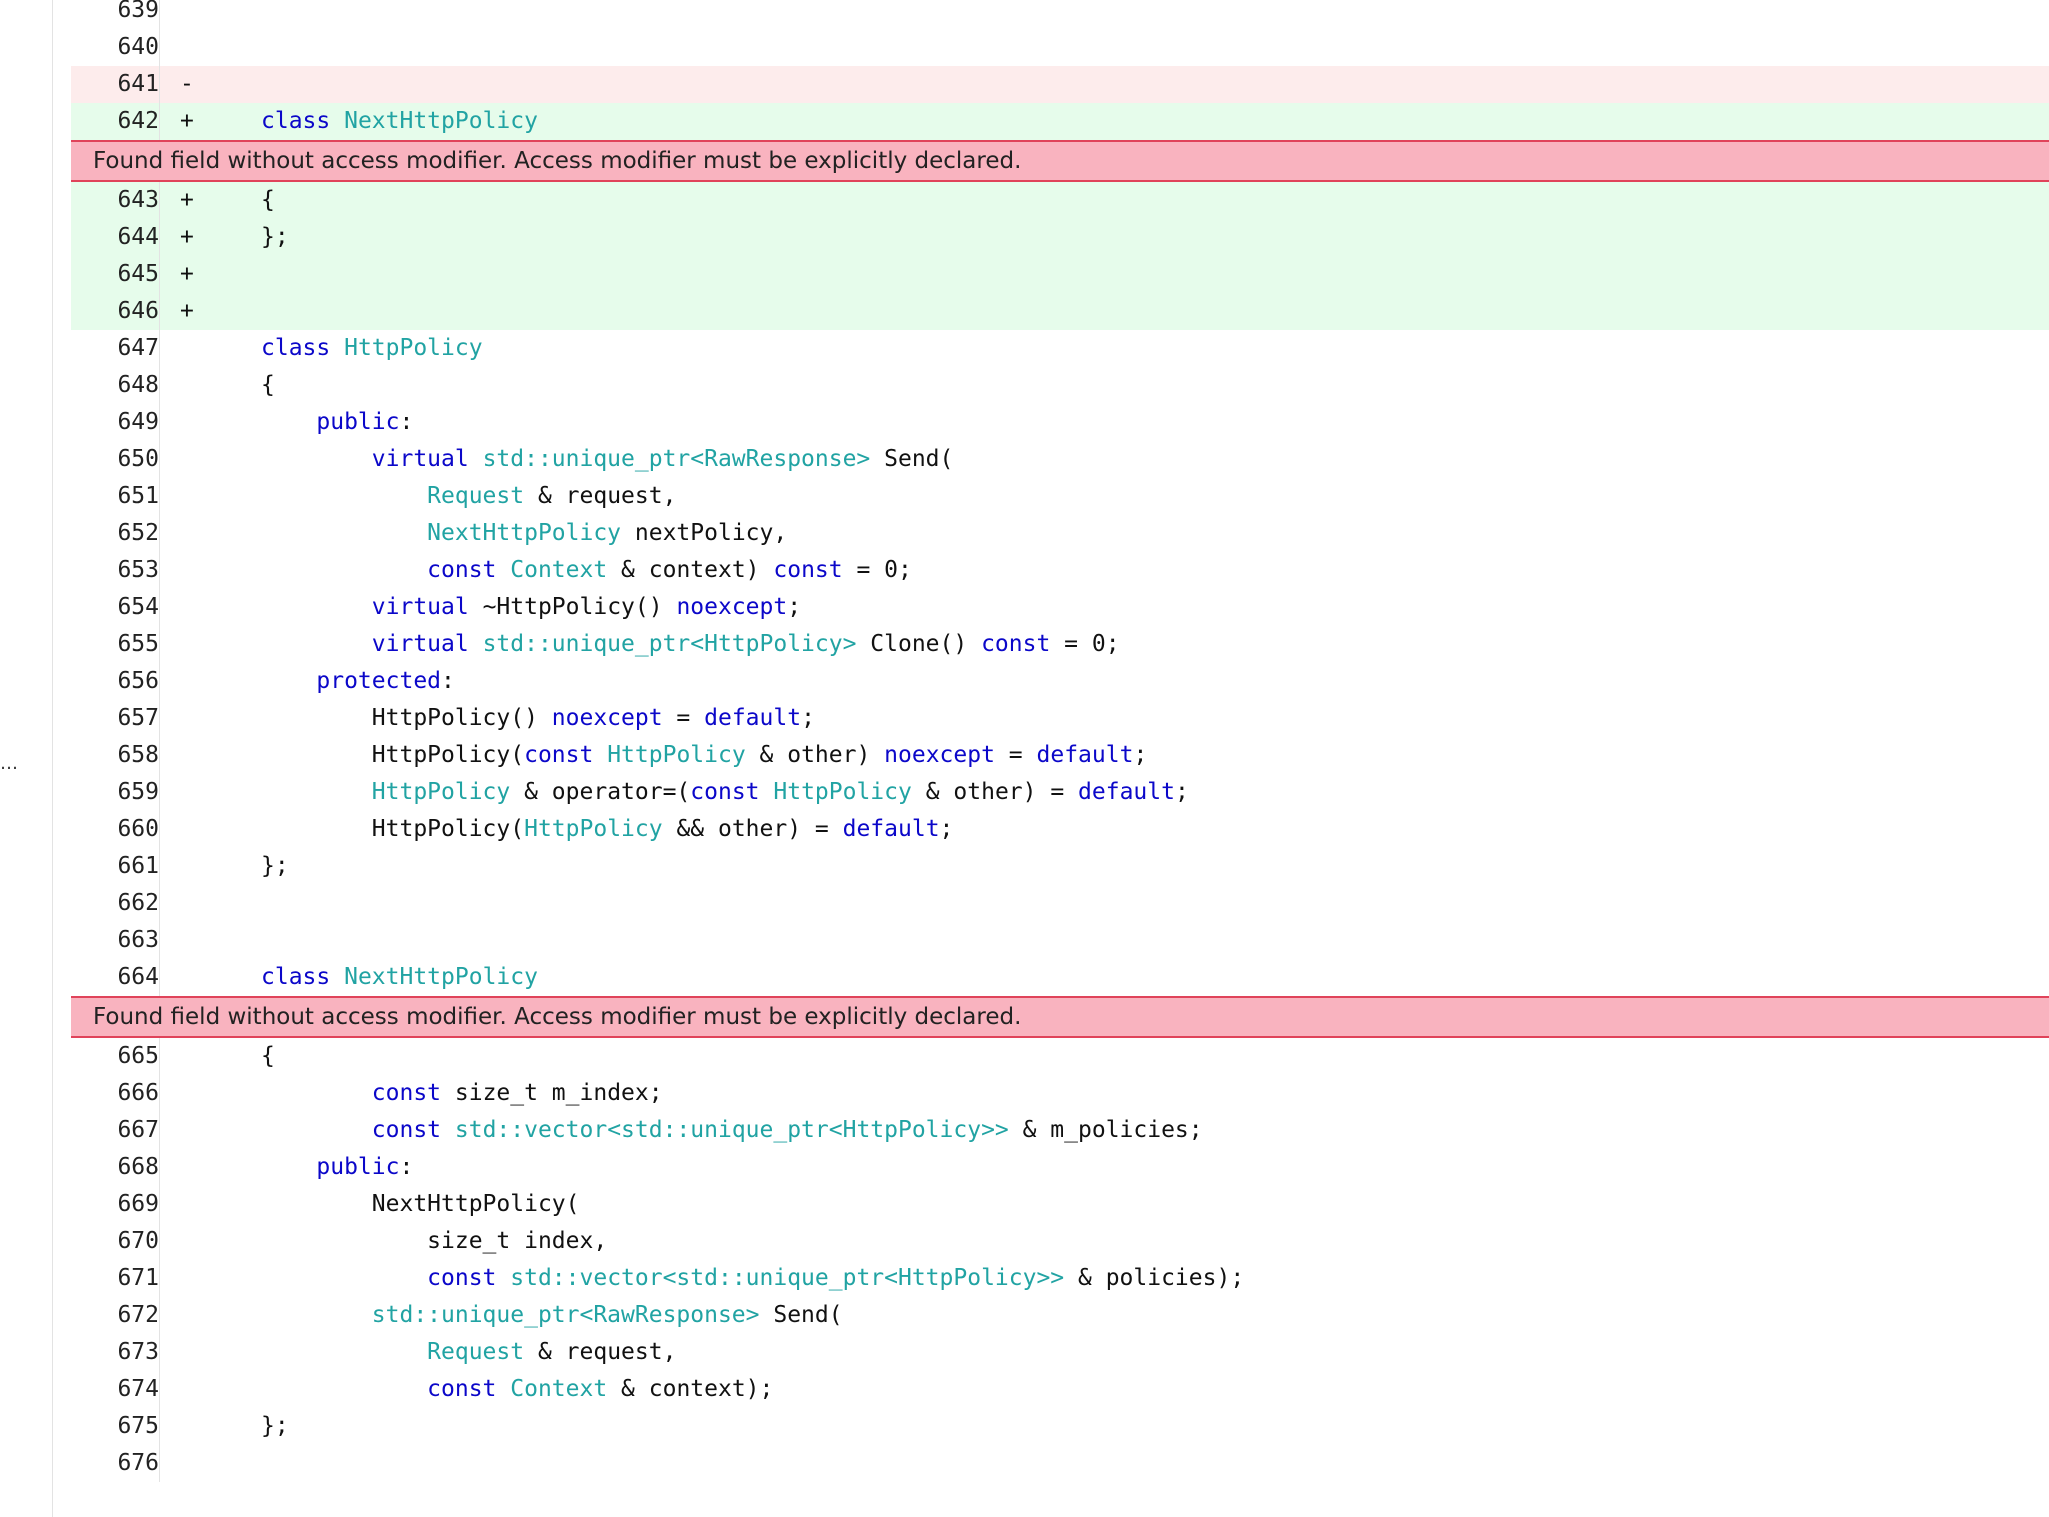 Image resolution: width=2049 pixels, height=1517 pixels. Describe the element at coordinates (138, 496) in the screenshot. I see `line-number: 651` at that location.